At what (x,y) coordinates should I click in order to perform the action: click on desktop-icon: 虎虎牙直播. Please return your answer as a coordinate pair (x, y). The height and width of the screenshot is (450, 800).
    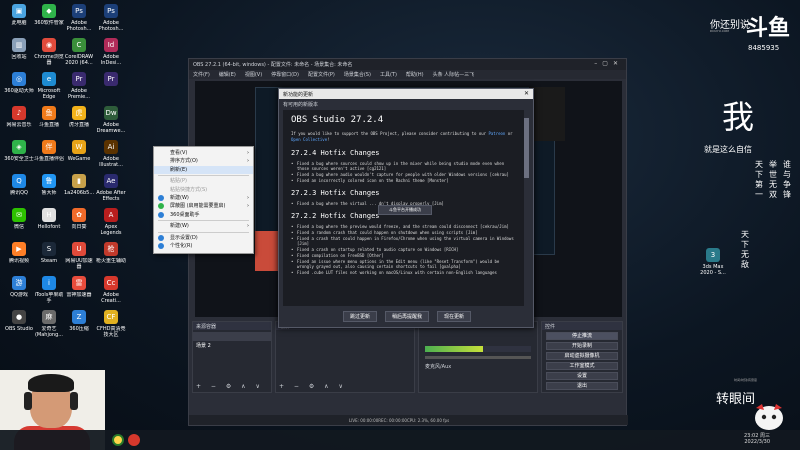
    Looking at the image, I should click on (79, 120).